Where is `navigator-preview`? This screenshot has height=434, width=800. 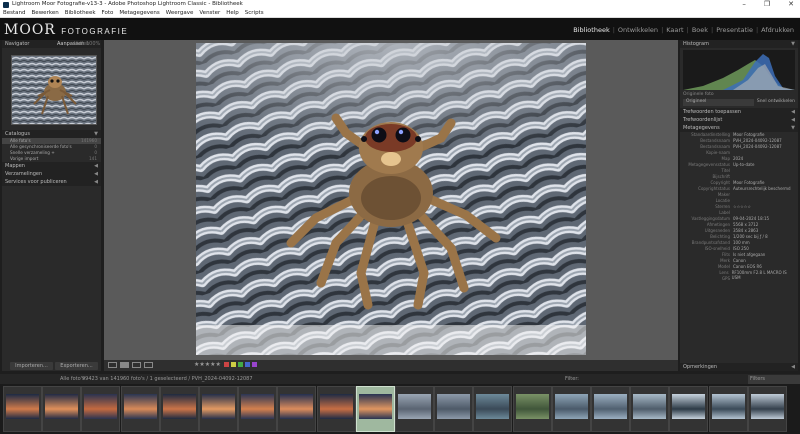
navigator-preview is located at coordinates (54, 90).